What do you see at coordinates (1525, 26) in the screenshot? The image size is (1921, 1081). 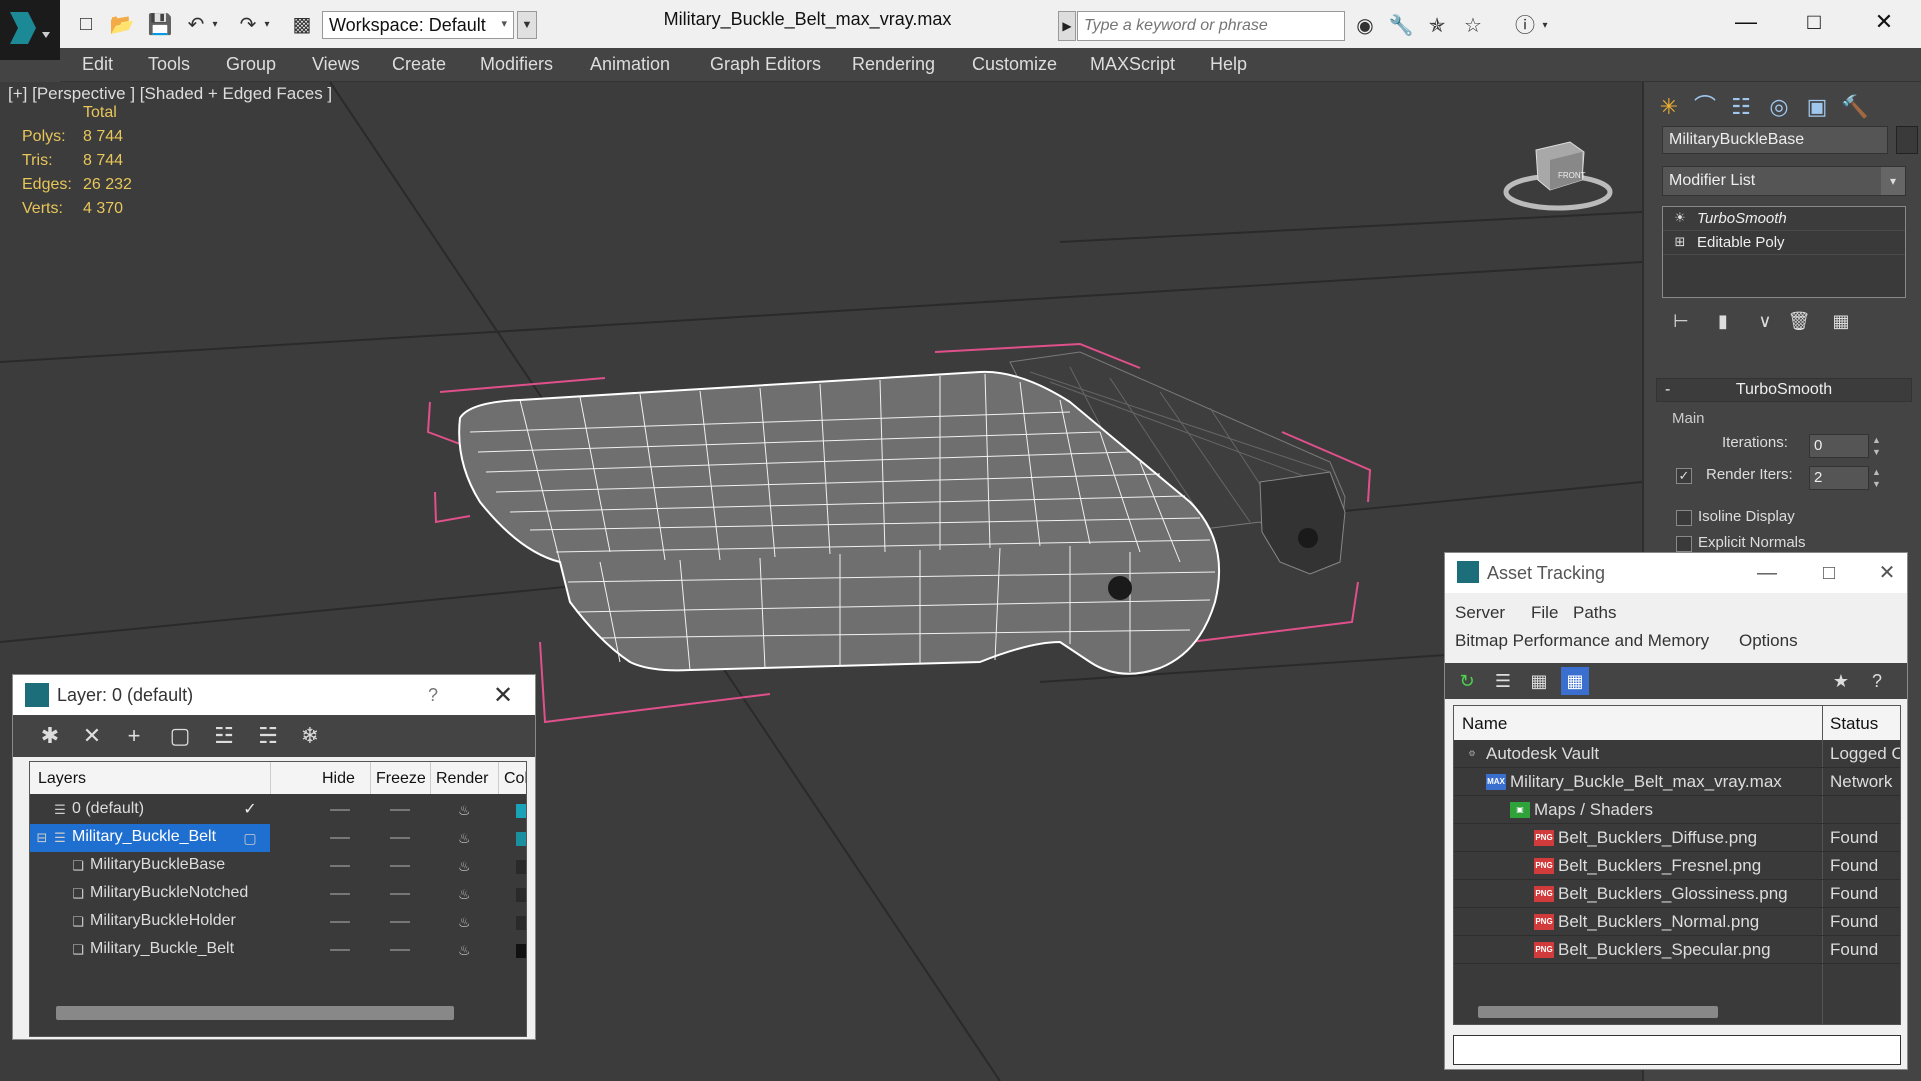 I see `help-icon: ⓘ` at bounding box center [1525, 26].